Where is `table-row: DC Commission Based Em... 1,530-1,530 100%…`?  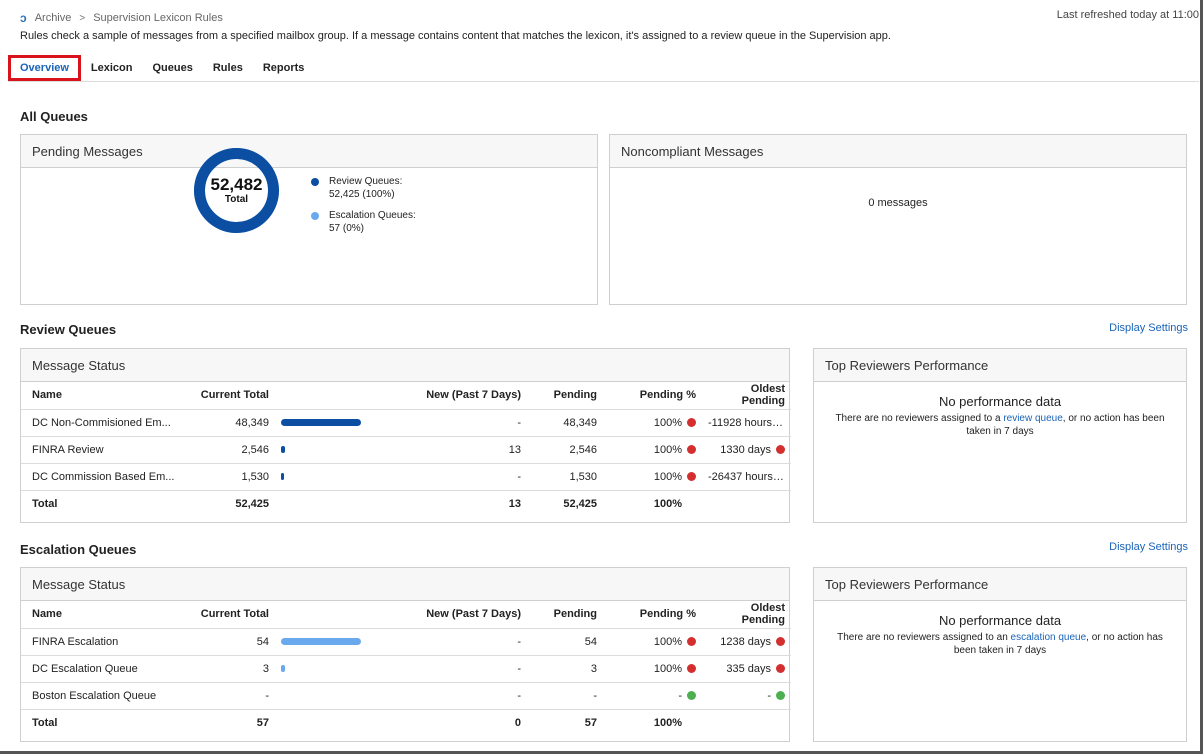 table-row: DC Commission Based Em... 1,530-1,530 100%… is located at coordinates (406, 477).